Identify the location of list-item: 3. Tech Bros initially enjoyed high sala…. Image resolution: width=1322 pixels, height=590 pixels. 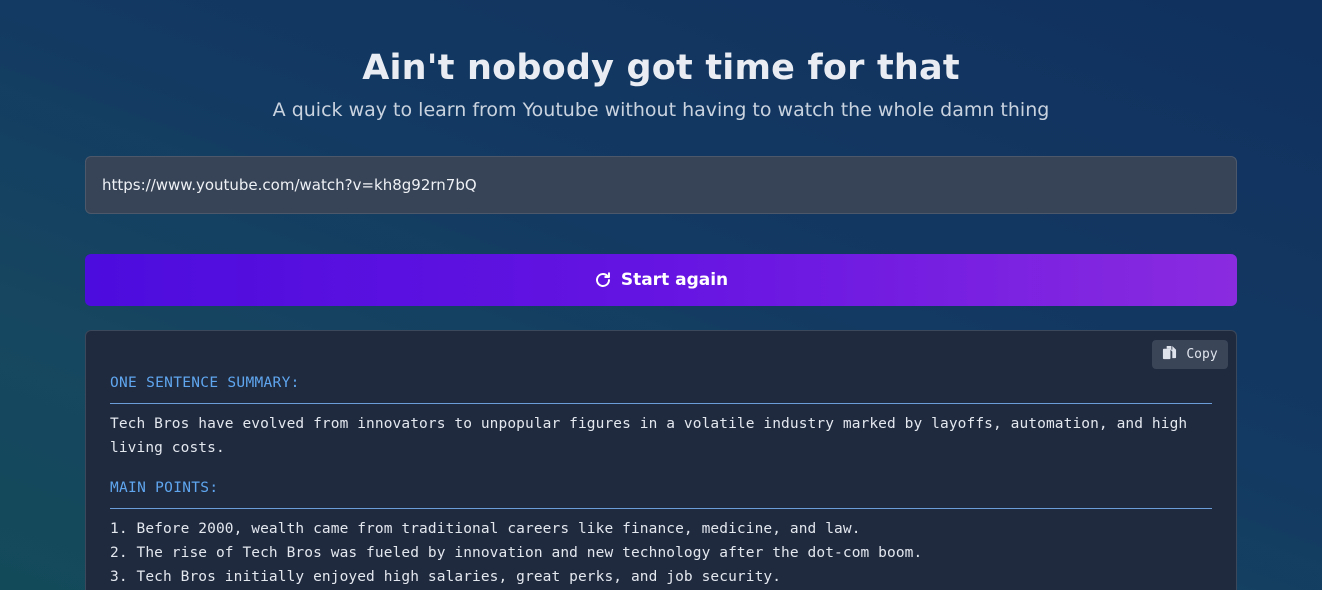
(446, 577).